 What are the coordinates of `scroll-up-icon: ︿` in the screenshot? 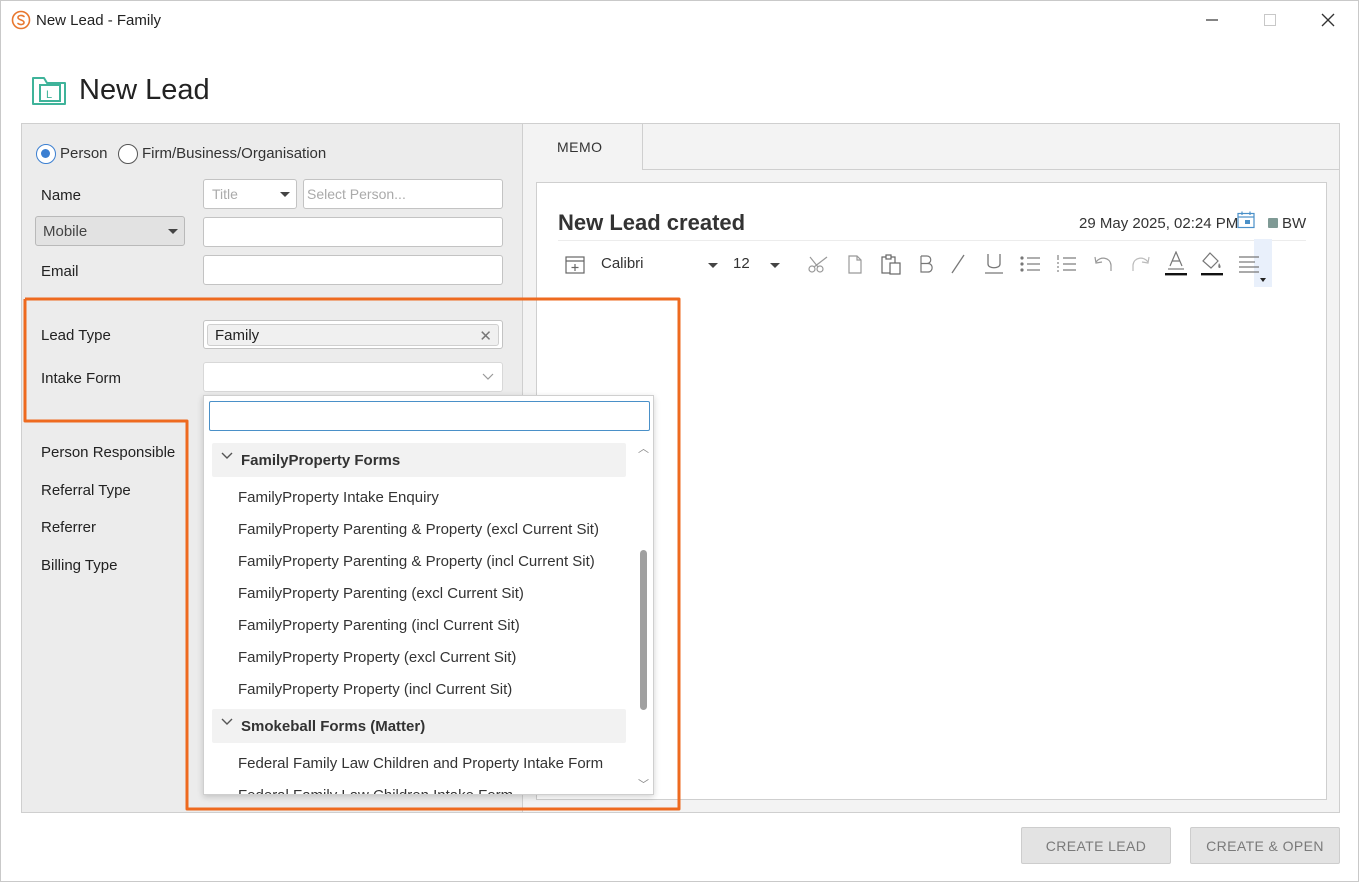 It's located at (643, 448).